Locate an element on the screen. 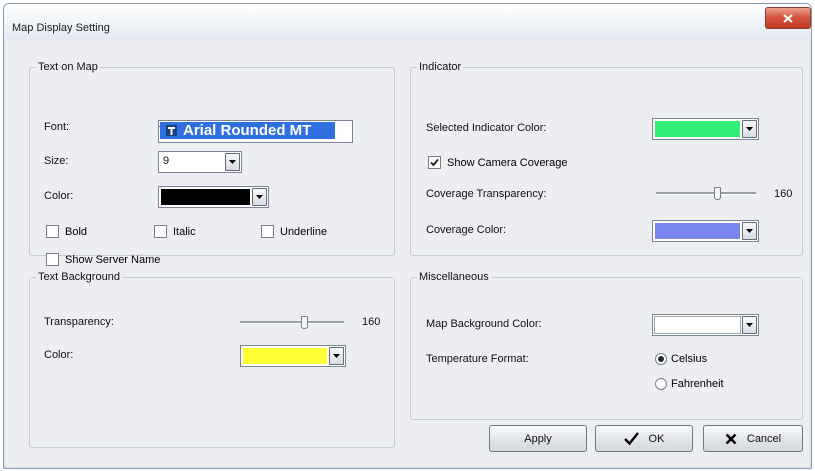 The height and width of the screenshot is (471, 815). underline-checkbox: Underline is located at coordinates (294, 231).